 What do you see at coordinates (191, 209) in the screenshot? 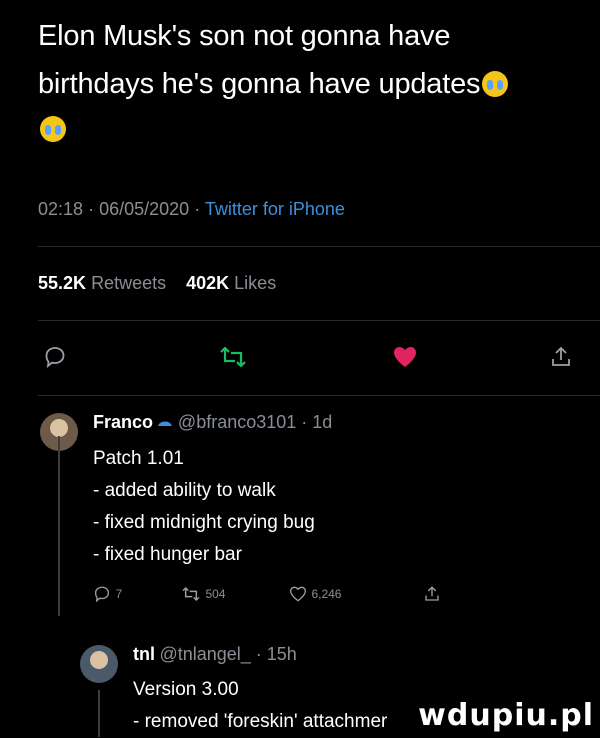
I see `tweet-meta: 02:18 · 06/05/2020 · Twitter for iPhone` at bounding box center [191, 209].